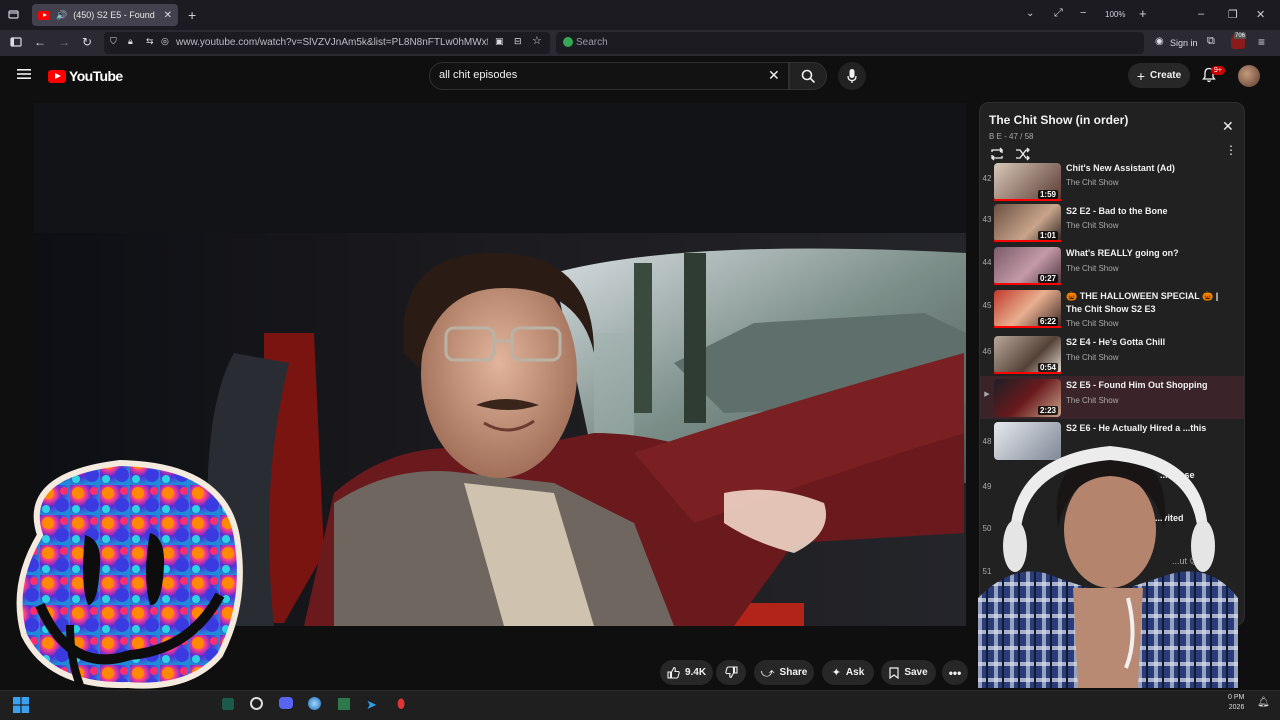  What do you see at coordinates (987, 178) in the screenshot?
I see `playlist-item-index: 42` at bounding box center [987, 178].